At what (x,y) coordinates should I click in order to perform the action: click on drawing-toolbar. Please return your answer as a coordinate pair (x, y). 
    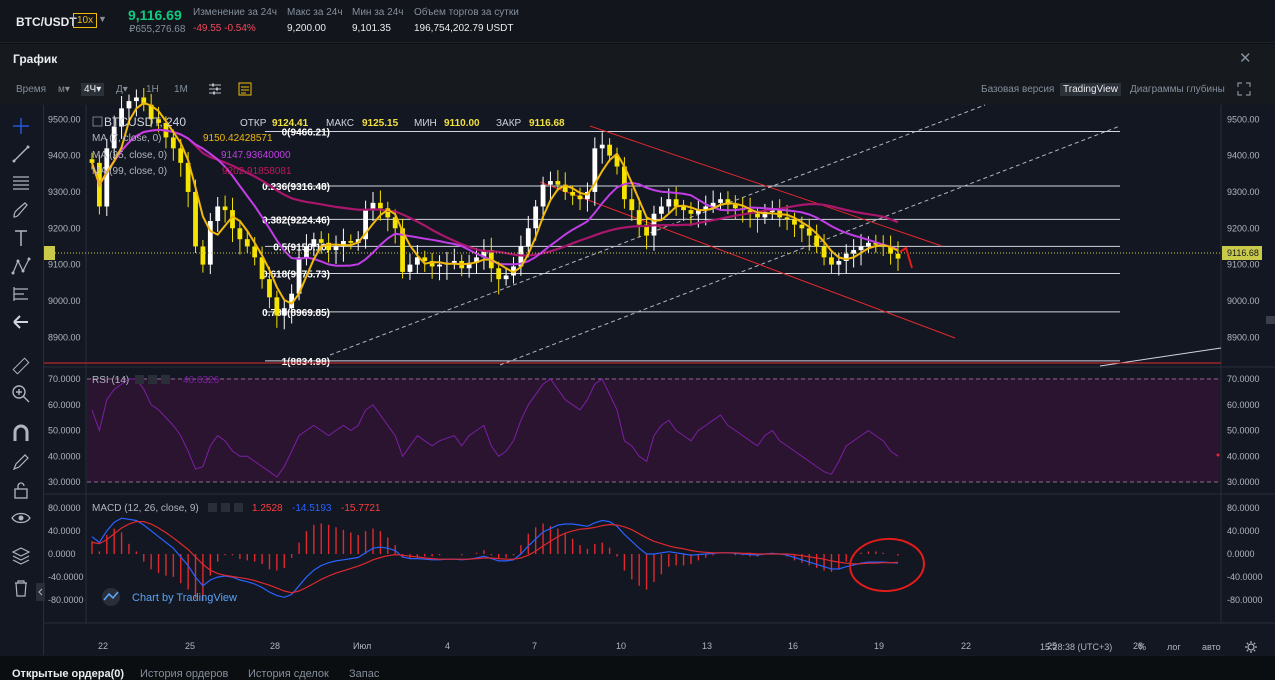
    Looking at the image, I should click on (23, 380).